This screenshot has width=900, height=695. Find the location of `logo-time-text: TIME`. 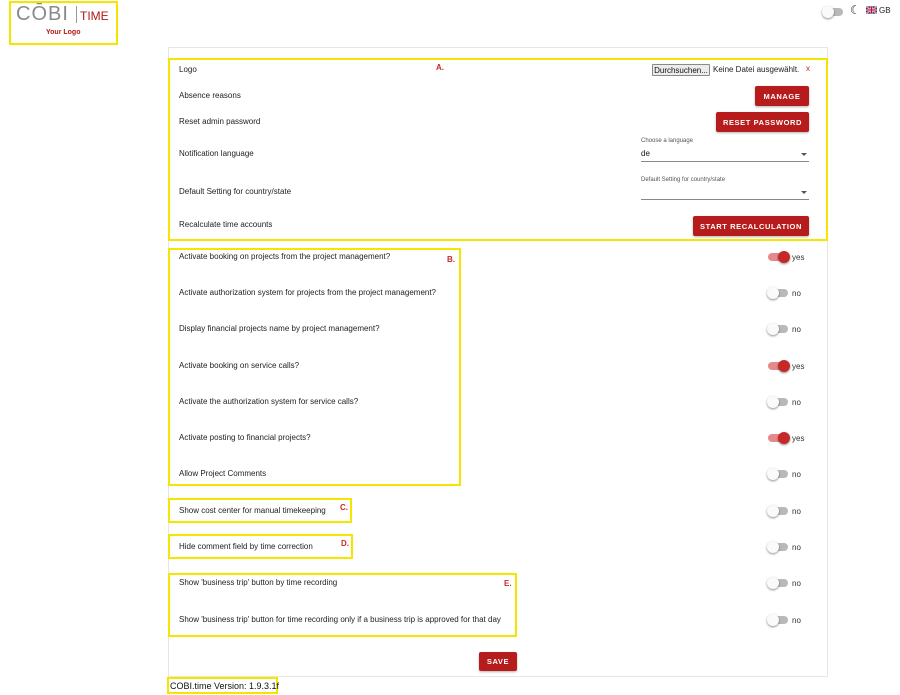

logo-time-text: TIME is located at coordinates (94, 16).